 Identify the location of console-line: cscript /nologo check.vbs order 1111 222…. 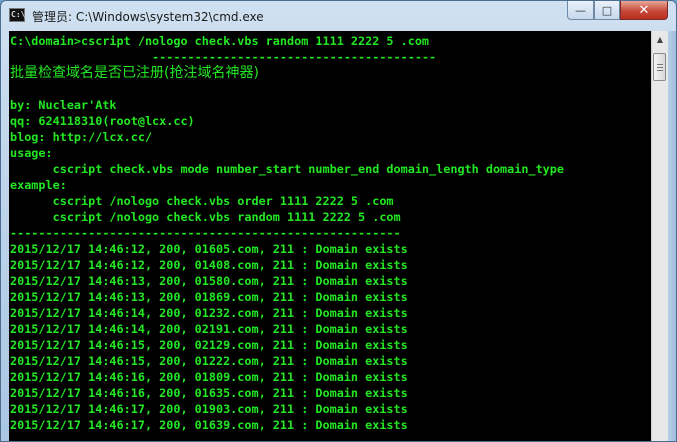
(202, 201).